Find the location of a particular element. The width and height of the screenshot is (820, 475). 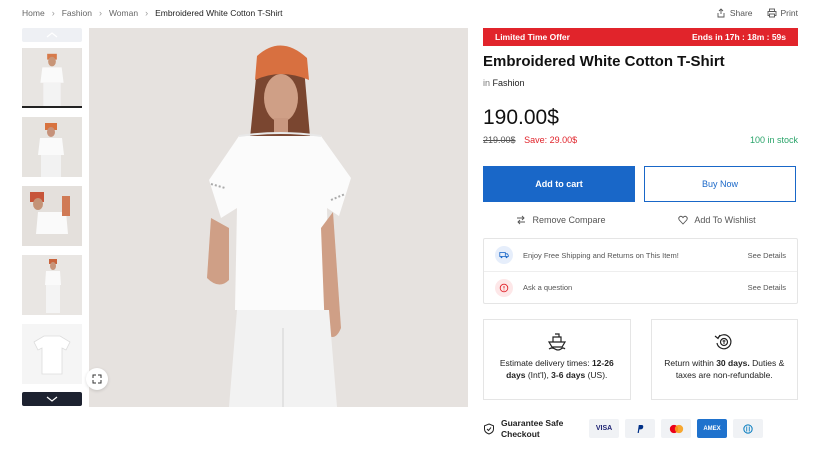

print-label: Print is located at coordinates (789, 13).